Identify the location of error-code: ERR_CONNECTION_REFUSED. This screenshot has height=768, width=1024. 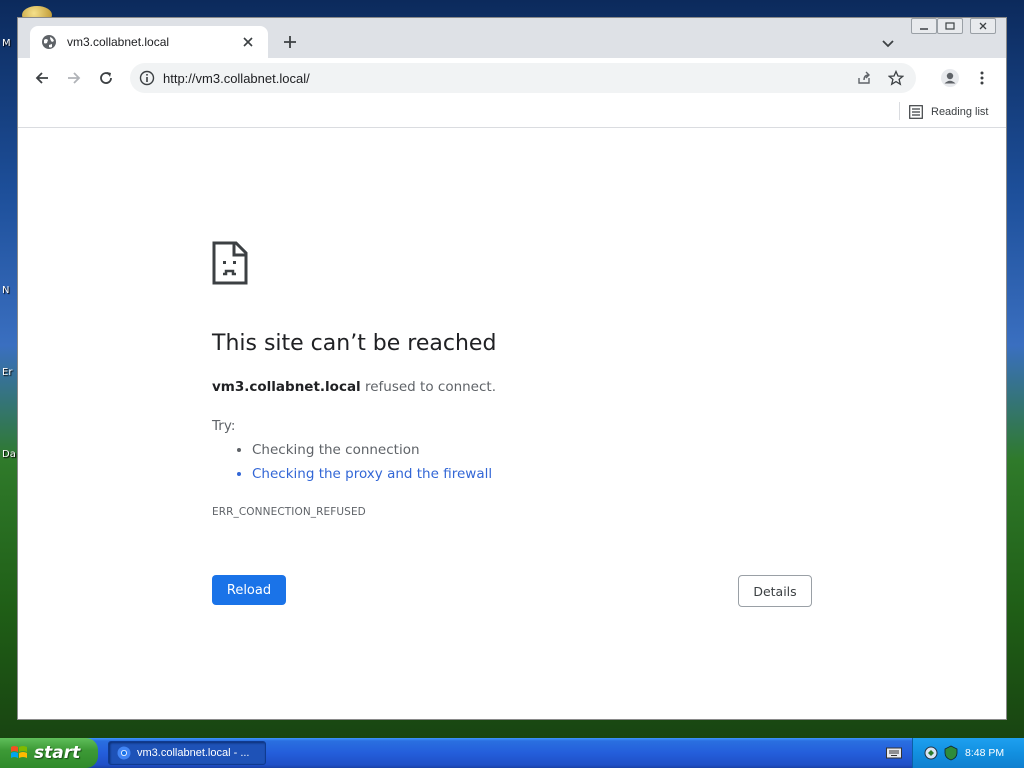
(289, 512).